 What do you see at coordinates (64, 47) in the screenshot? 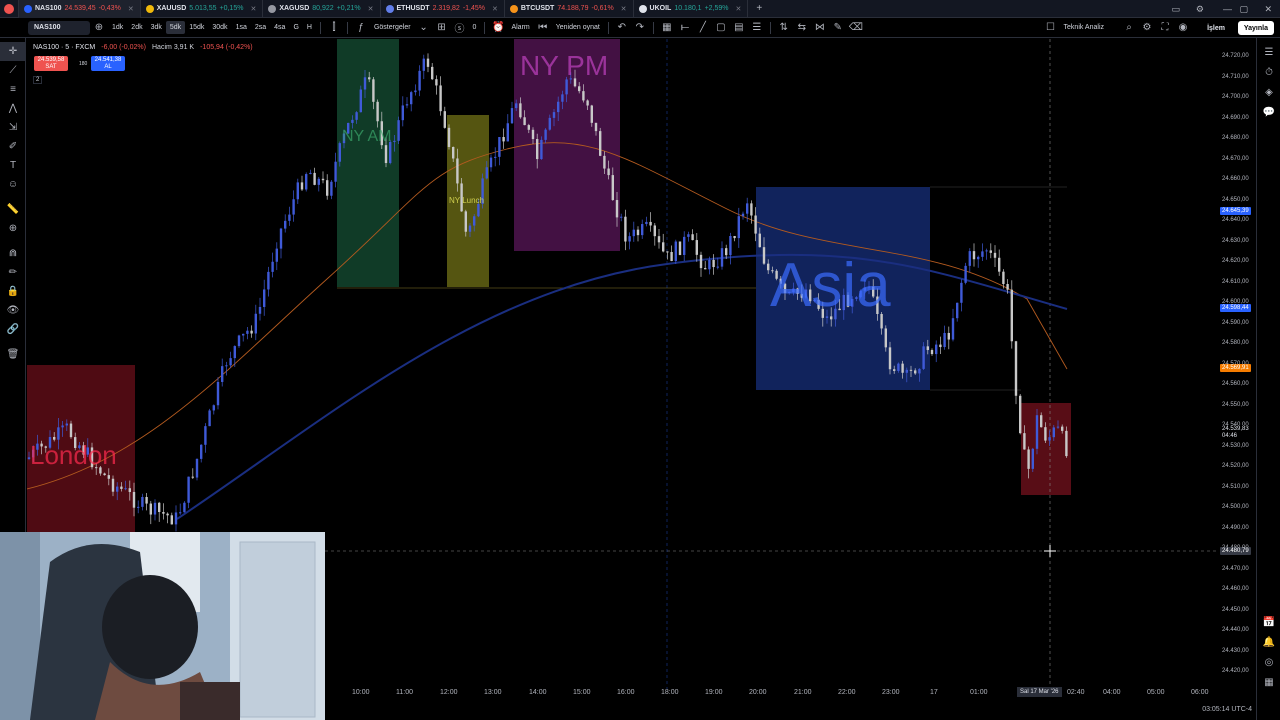
I see `legend-symbol: NAS100 · 5 · FXCM` at bounding box center [64, 47].